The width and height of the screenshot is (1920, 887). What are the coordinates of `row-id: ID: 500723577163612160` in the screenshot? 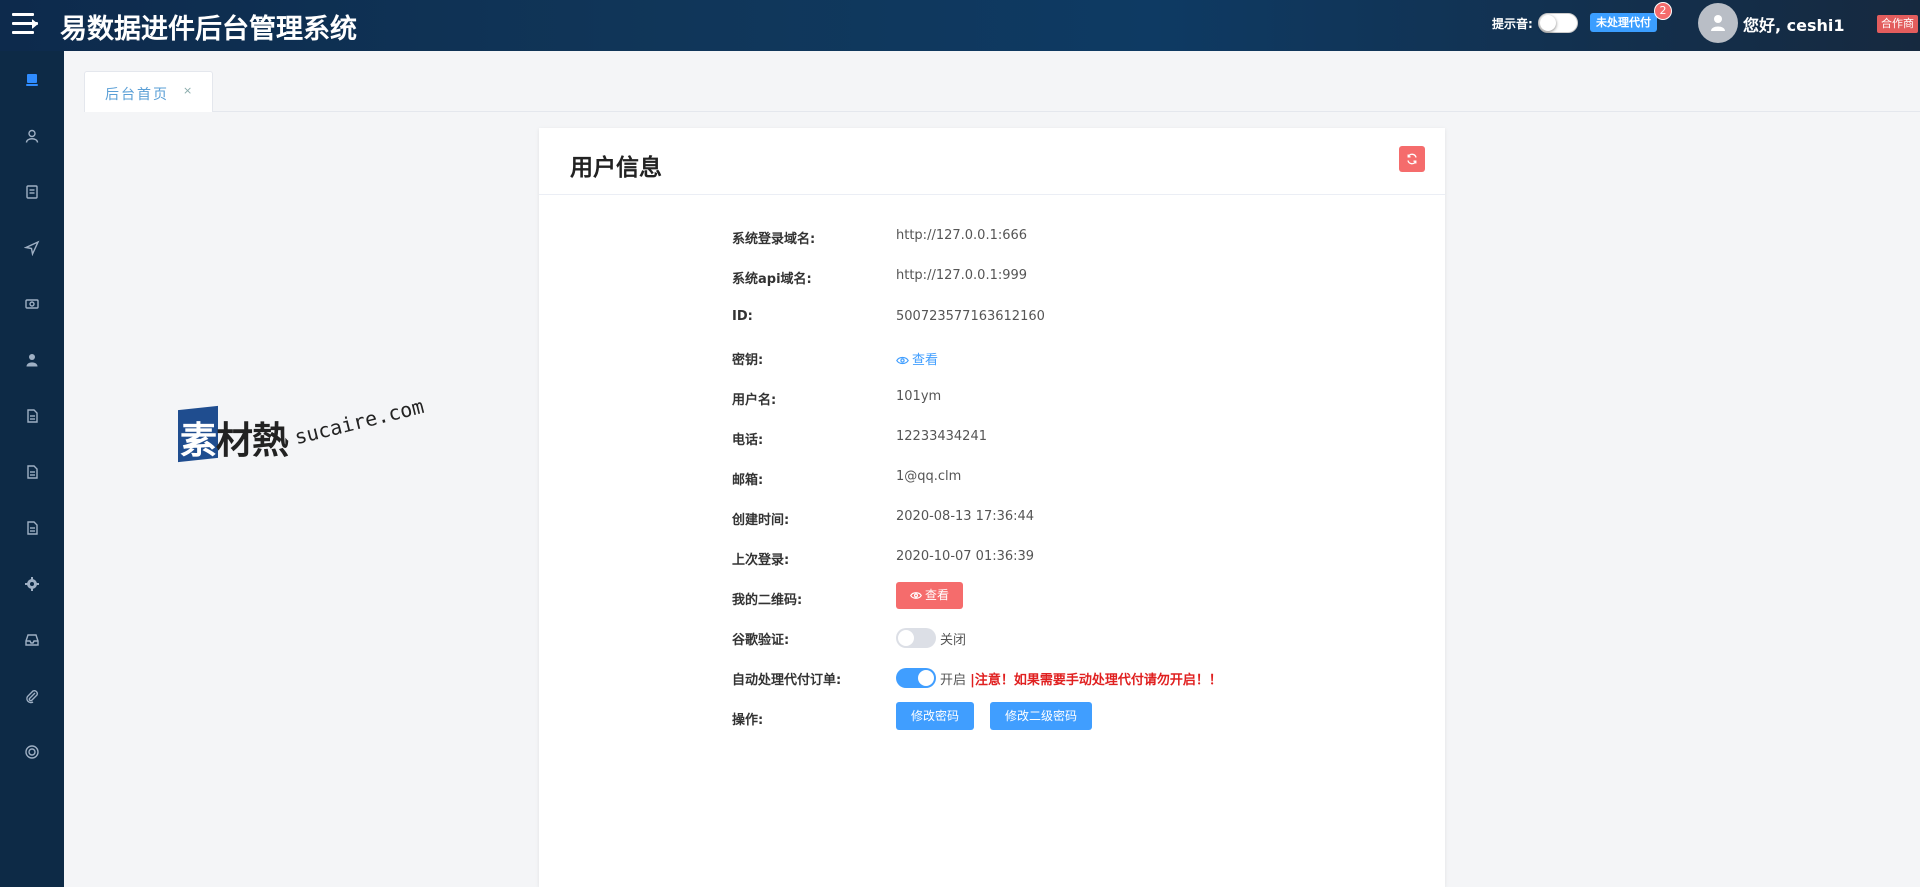 It's located at (992, 319).